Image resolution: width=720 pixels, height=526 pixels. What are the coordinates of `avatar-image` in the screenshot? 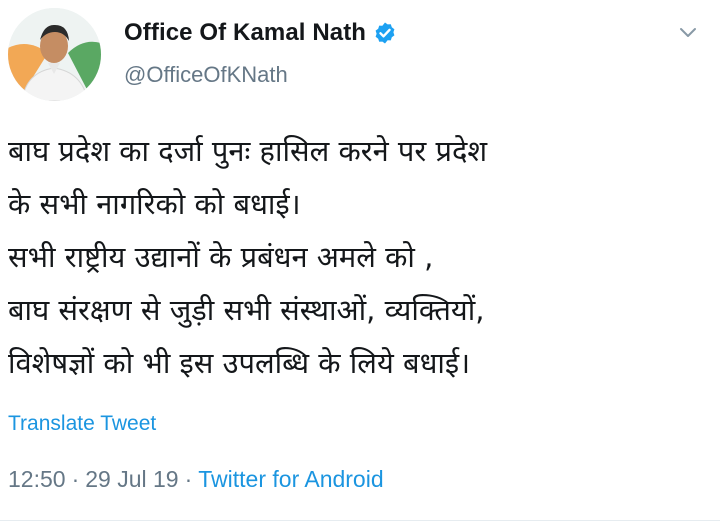 It's located at (54, 54).